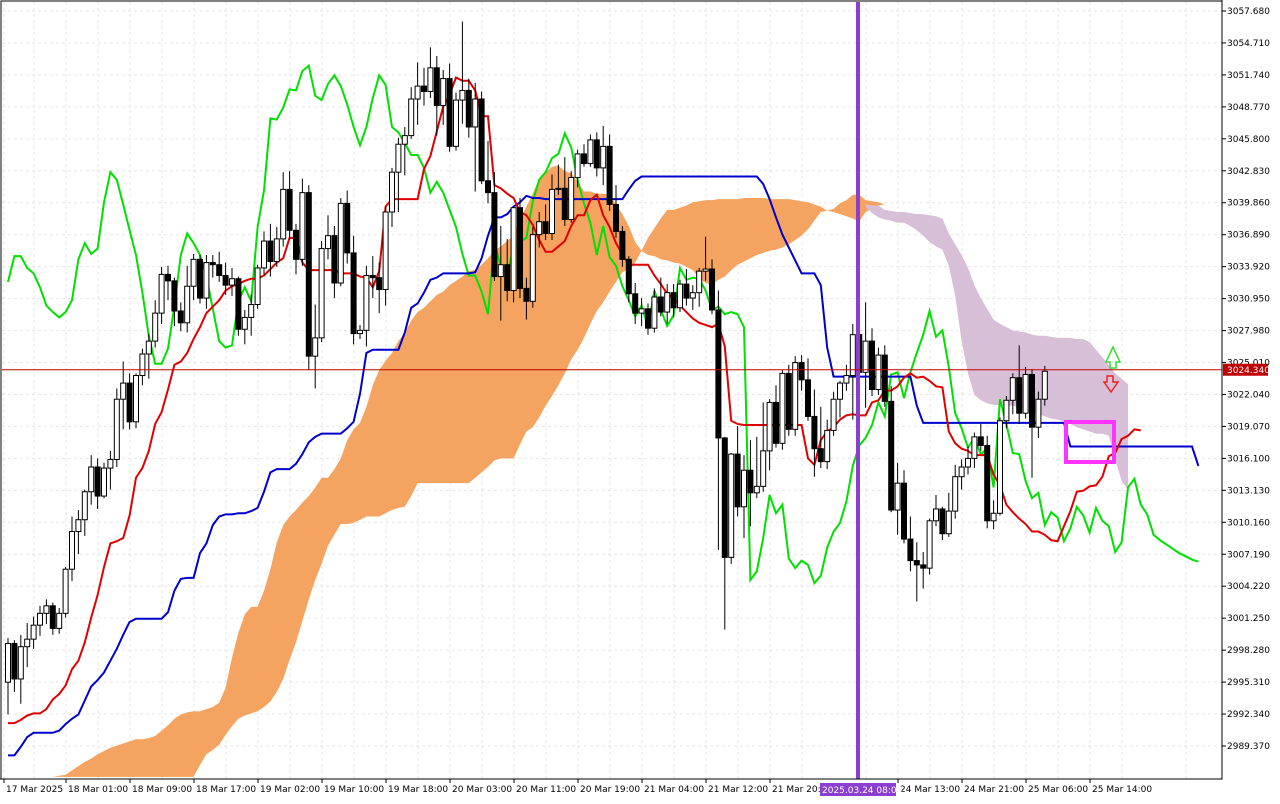 This screenshot has width=1280, height=804. I want to click on x-tick-label: 20 Mar 11:00, so click(546, 790).